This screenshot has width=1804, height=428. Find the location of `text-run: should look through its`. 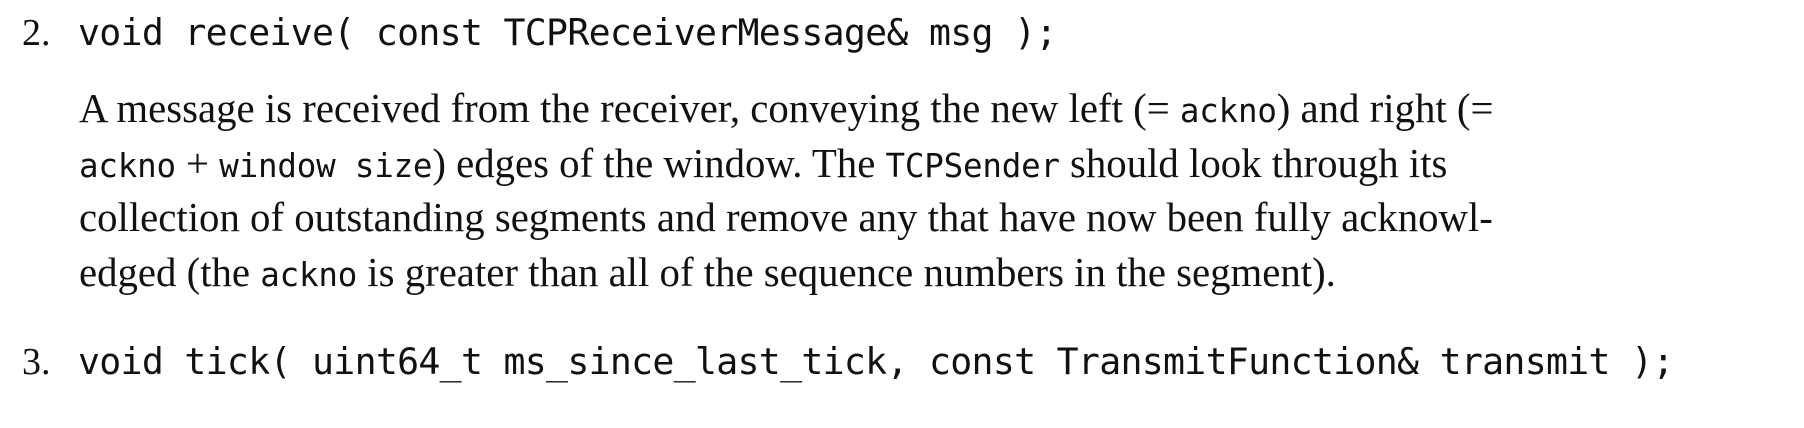

text-run: should look through its is located at coordinates (1253, 163).